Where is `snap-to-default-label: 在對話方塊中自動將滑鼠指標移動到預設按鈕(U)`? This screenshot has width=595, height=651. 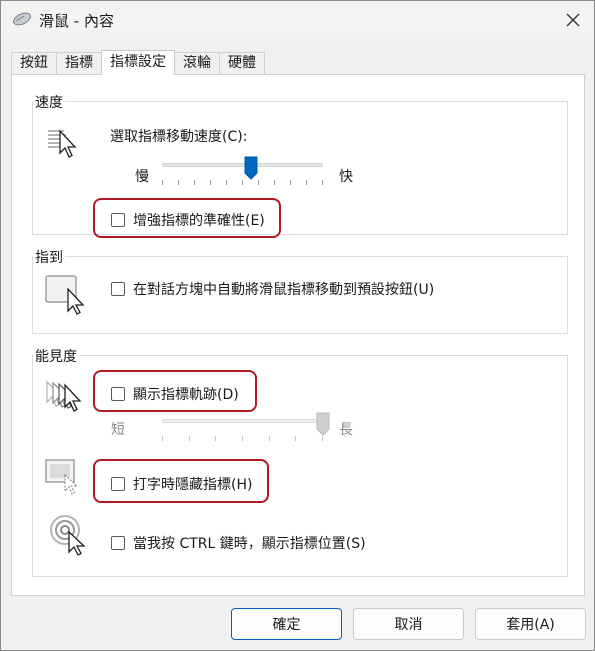 snap-to-default-label: 在對話方塊中自動將滑鼠指標移動到預設按鈕(U) is located at coordinates (284, 290).